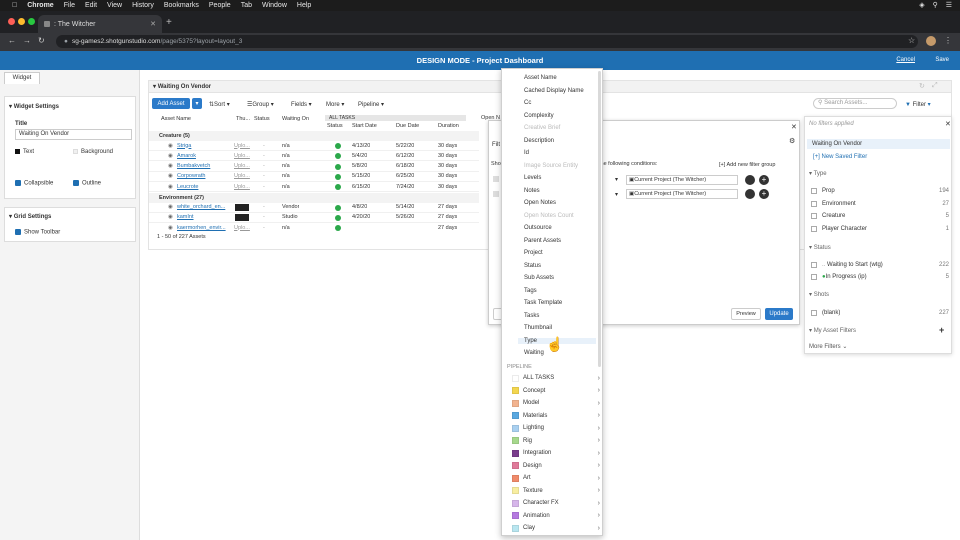 The image size is (960, 540). What do you see at coordinates (274, 5) in the screenshot?
I see `menu-window: Window` at bounding box center [274, 5].